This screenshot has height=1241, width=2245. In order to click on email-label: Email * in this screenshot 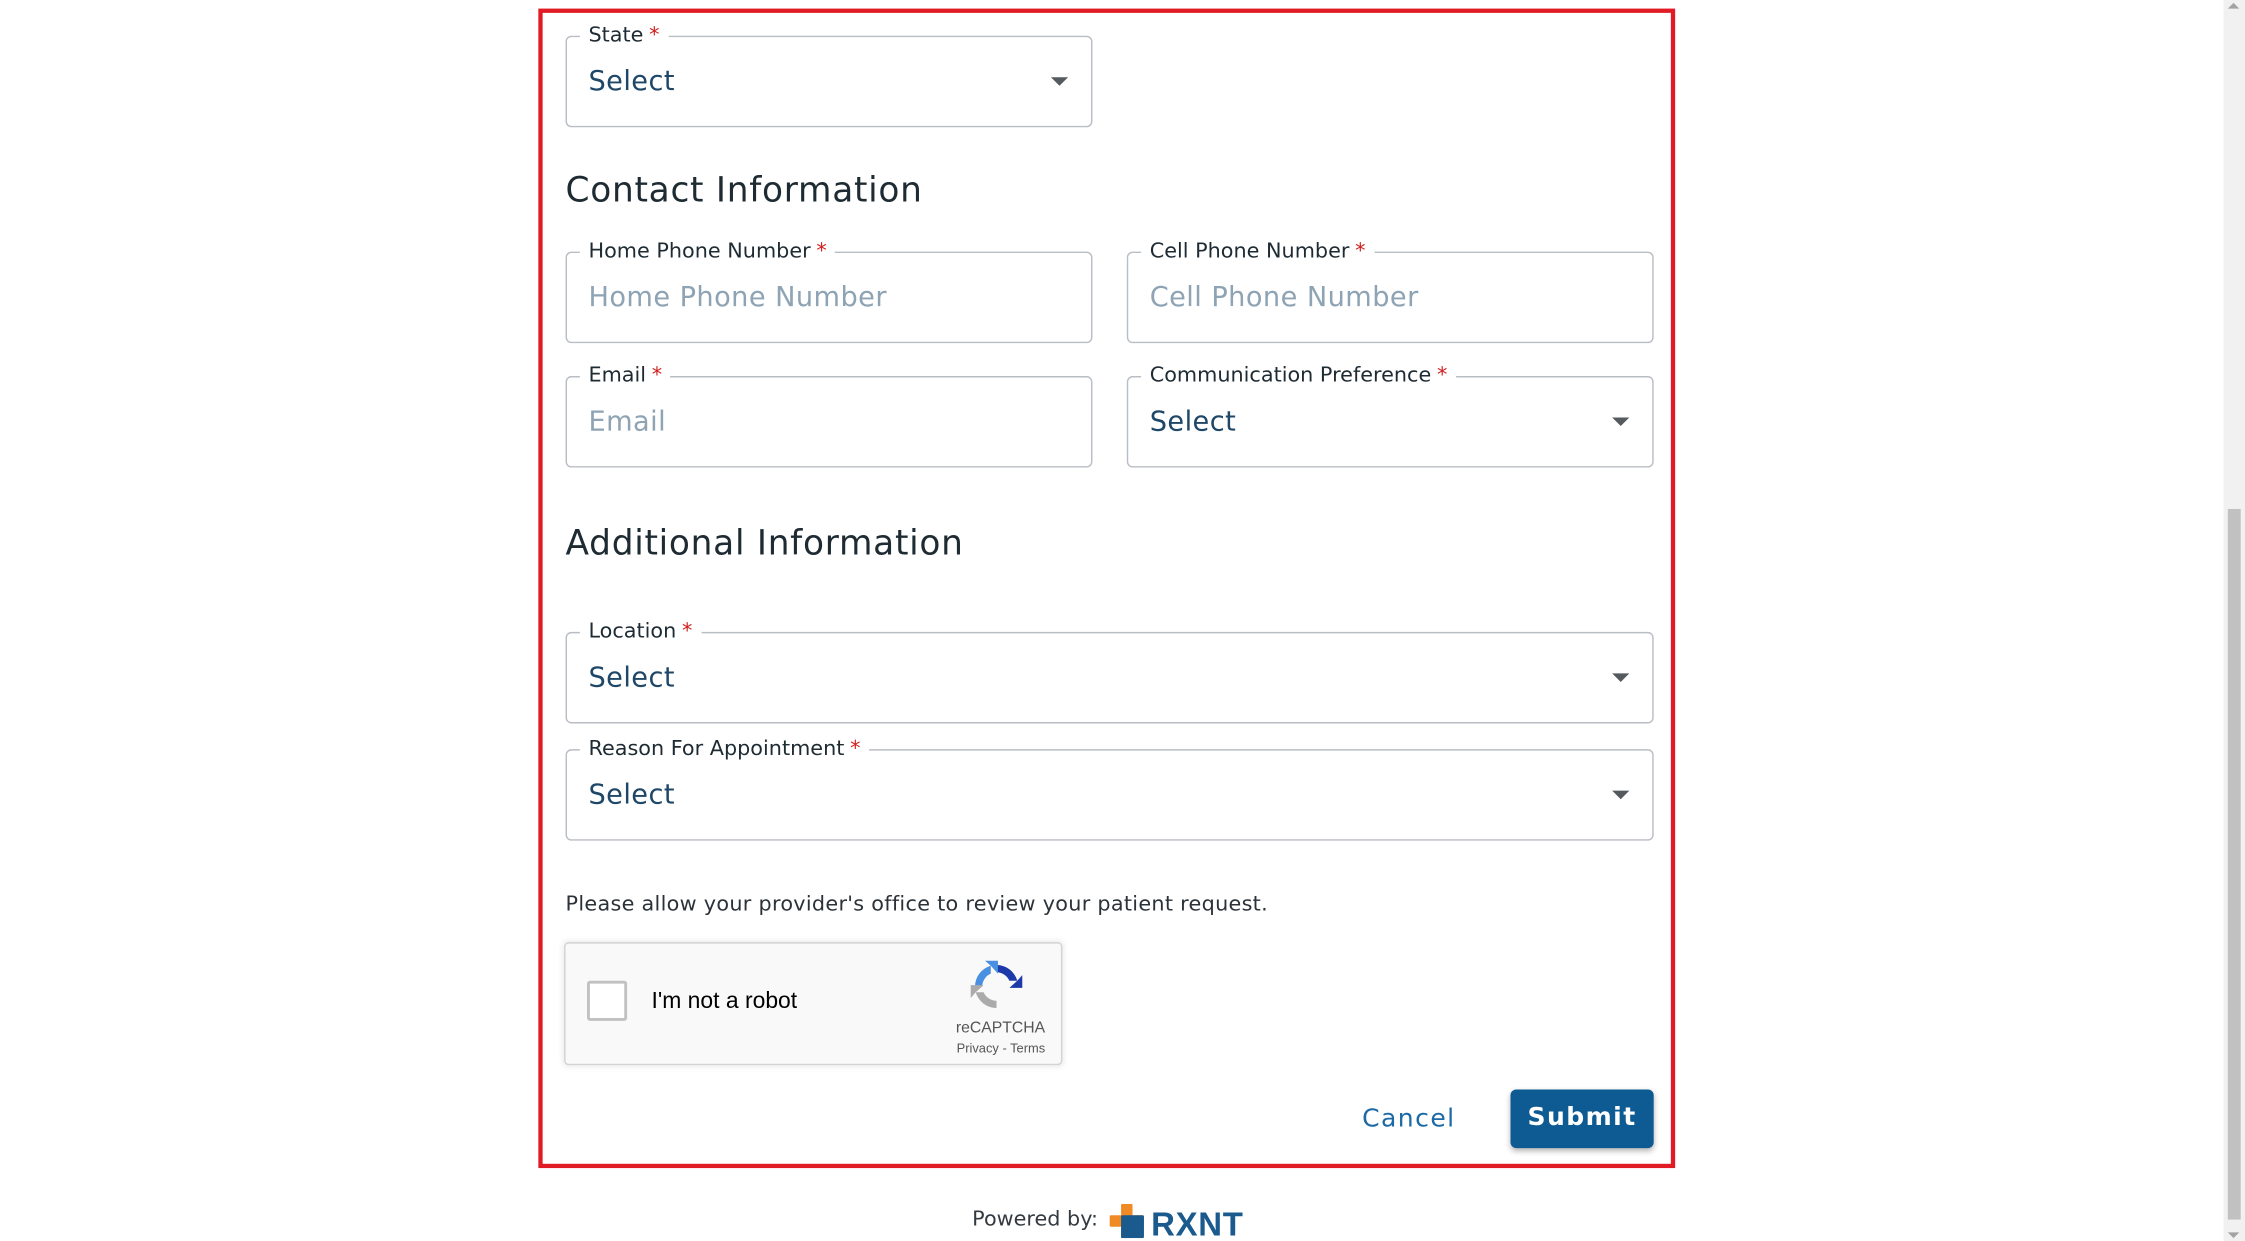, I will do `click(625, 376)`.